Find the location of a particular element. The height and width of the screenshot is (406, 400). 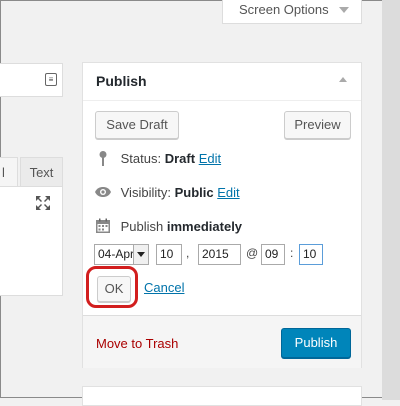

publish-schedule-row: Publish immediately is located at coordinates (168, 227).